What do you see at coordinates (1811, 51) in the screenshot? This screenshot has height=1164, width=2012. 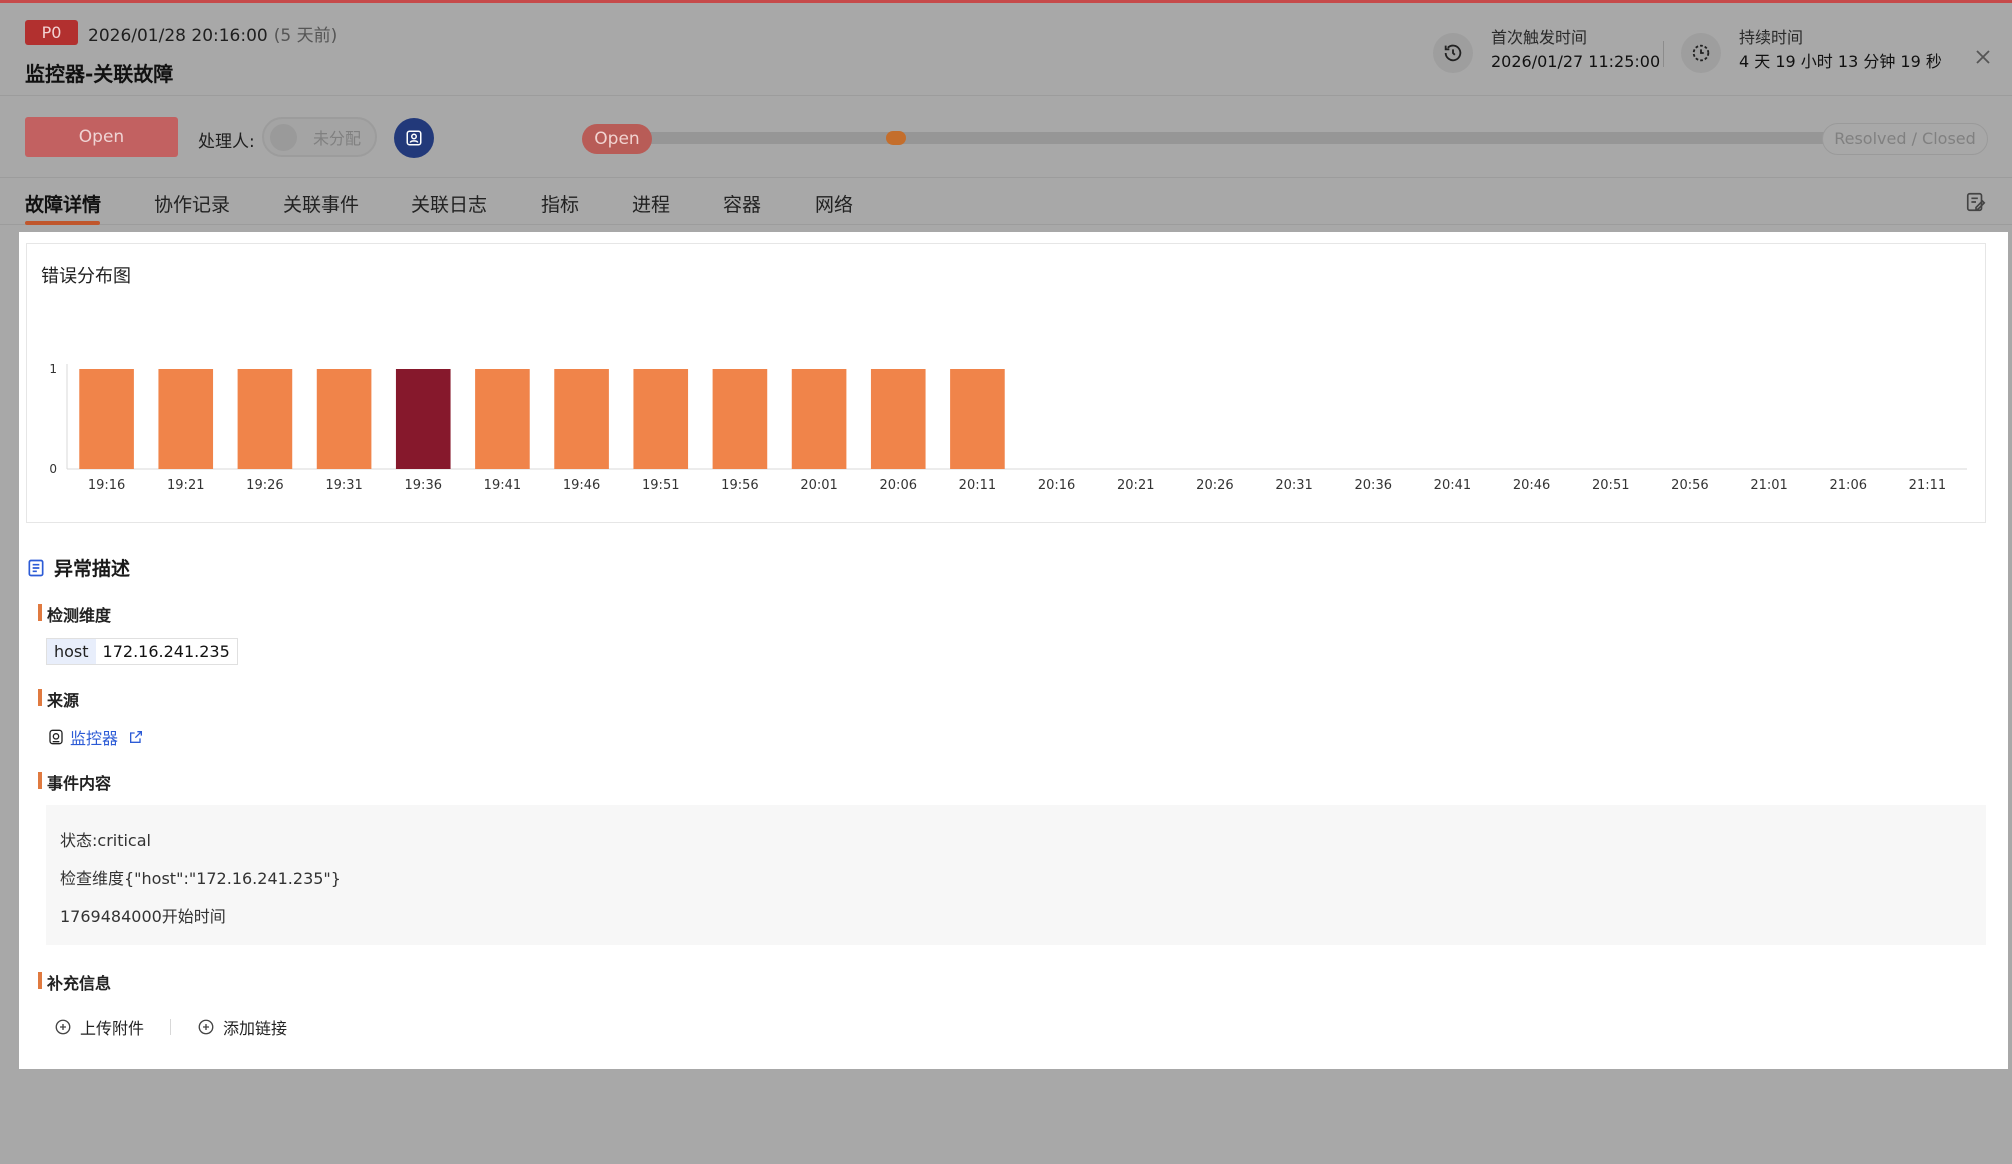 I see `duration-block: 持续时间 4 天 19 小时 13 分钟 19 秒` at bounding box center [1811, 51].